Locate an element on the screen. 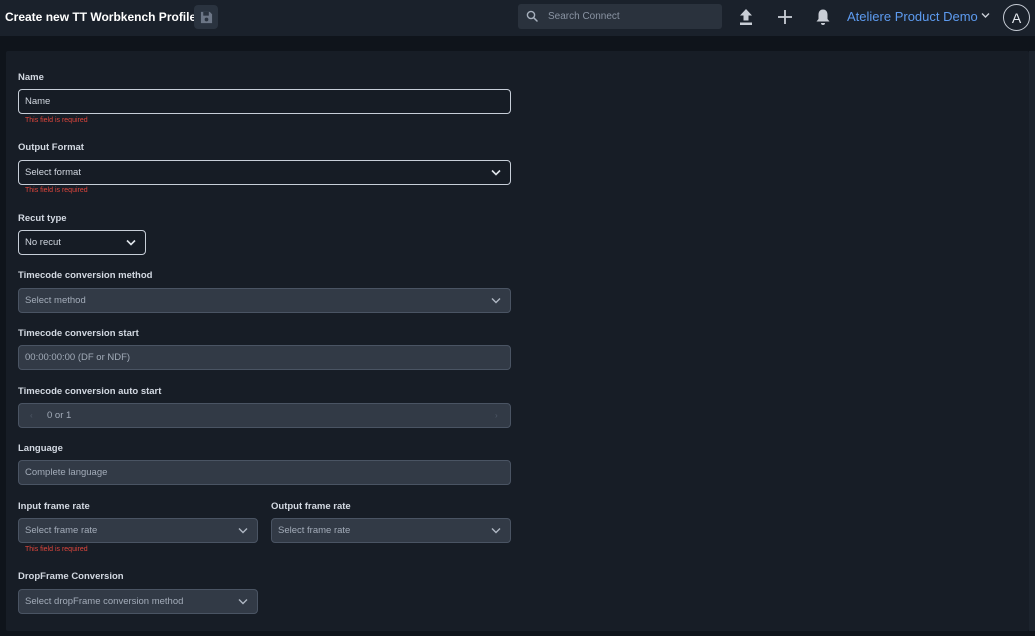  search-box is located at coordinates (620, 16).